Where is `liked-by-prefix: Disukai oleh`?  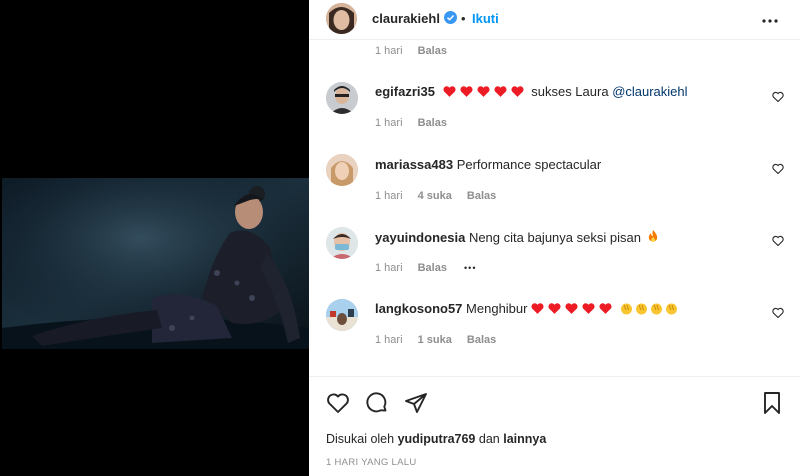 liked-by-prefix: Disukai oleh is located at coordinates (360, 439).